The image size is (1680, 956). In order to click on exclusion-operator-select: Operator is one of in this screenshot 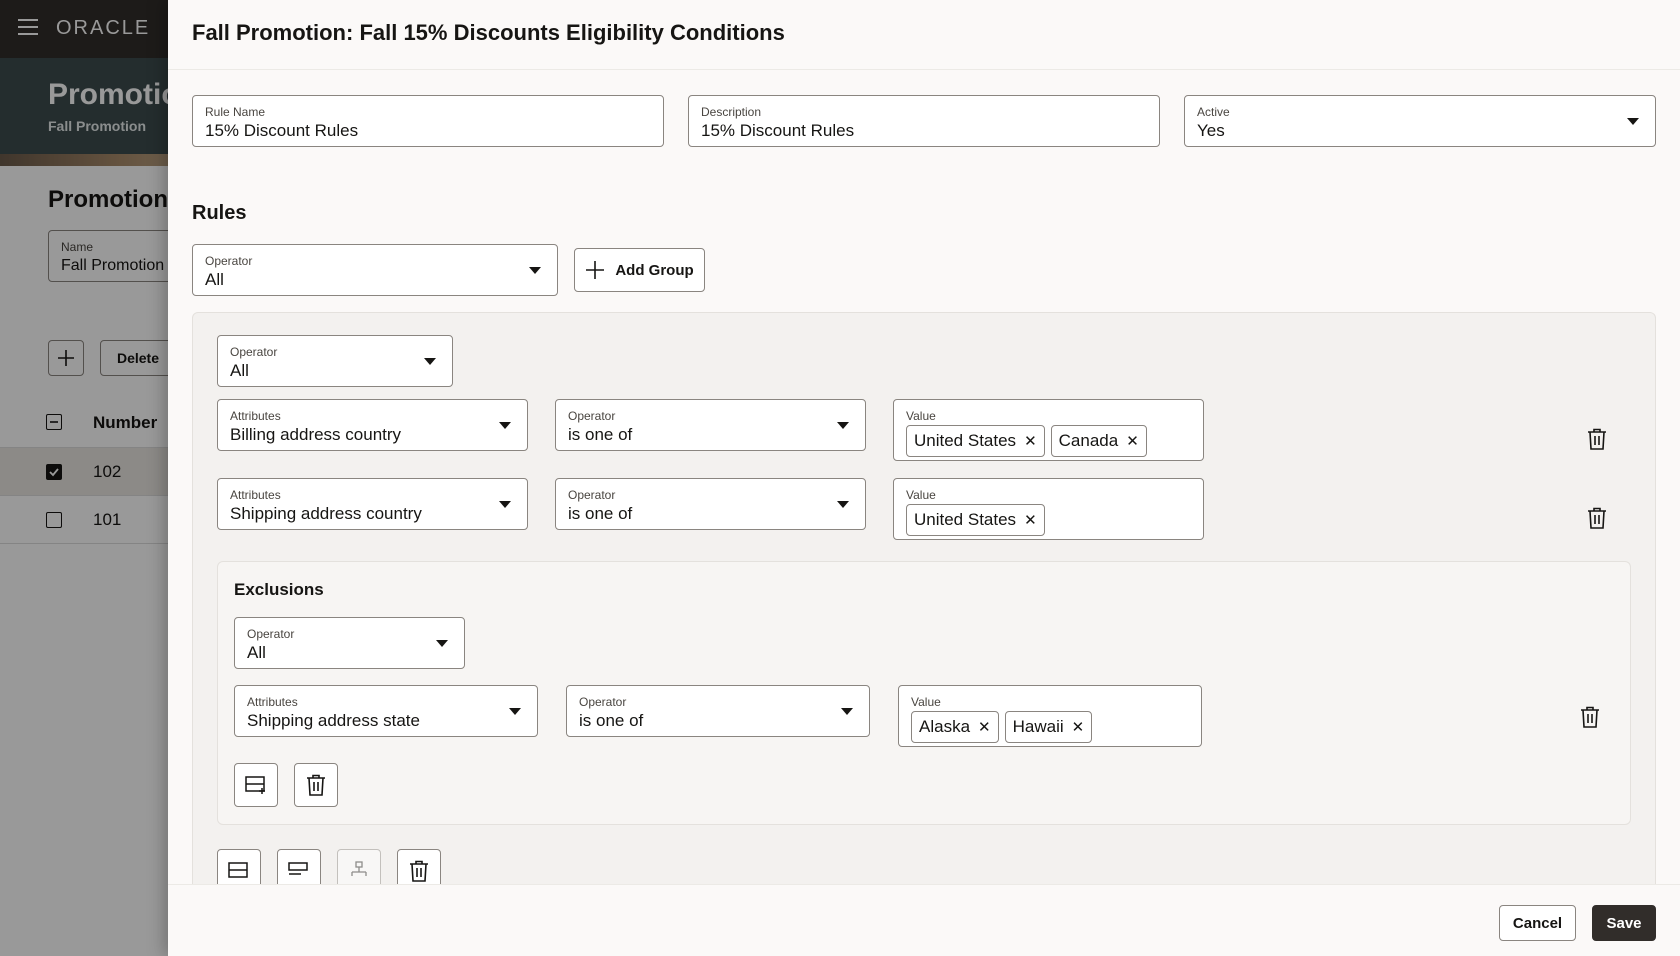, I will do `click(718, 711)`.